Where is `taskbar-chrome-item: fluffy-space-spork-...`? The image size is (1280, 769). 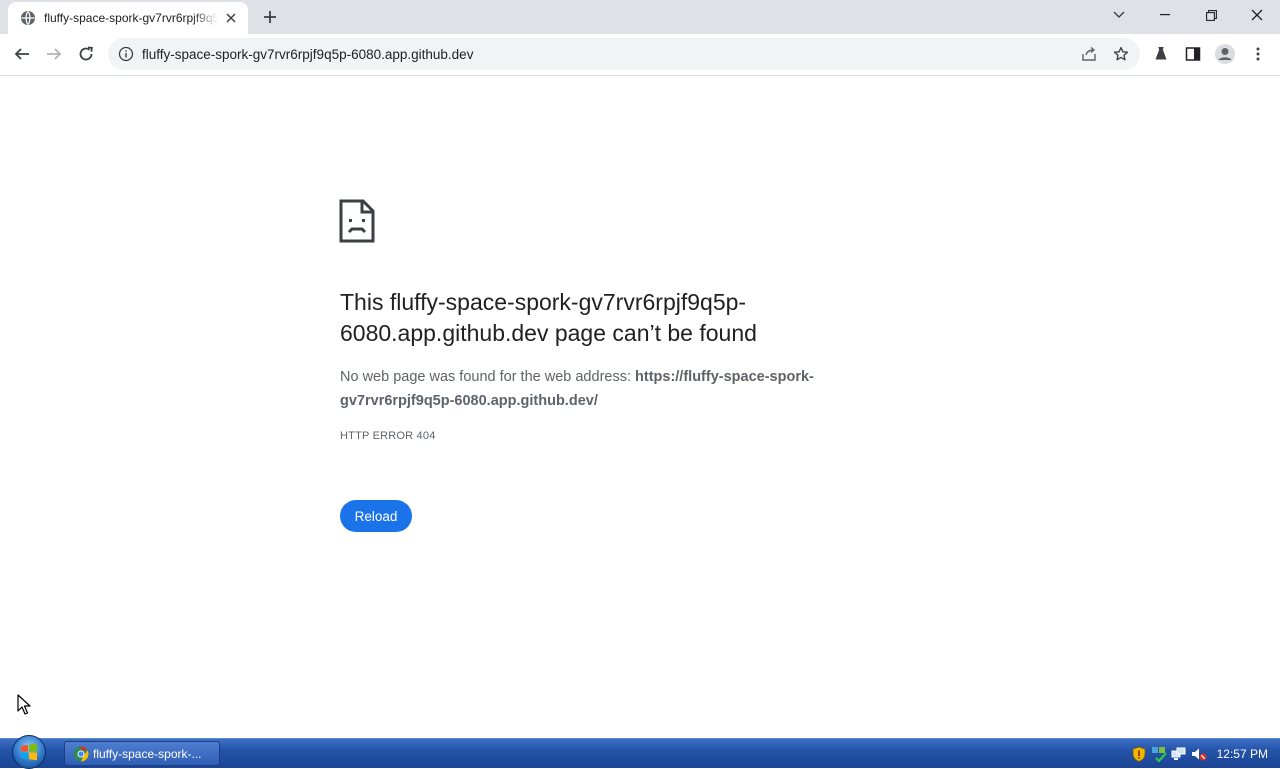
taskbar-chrome-item: fluffy-space-spork-... is located at coordinates (142, 753).